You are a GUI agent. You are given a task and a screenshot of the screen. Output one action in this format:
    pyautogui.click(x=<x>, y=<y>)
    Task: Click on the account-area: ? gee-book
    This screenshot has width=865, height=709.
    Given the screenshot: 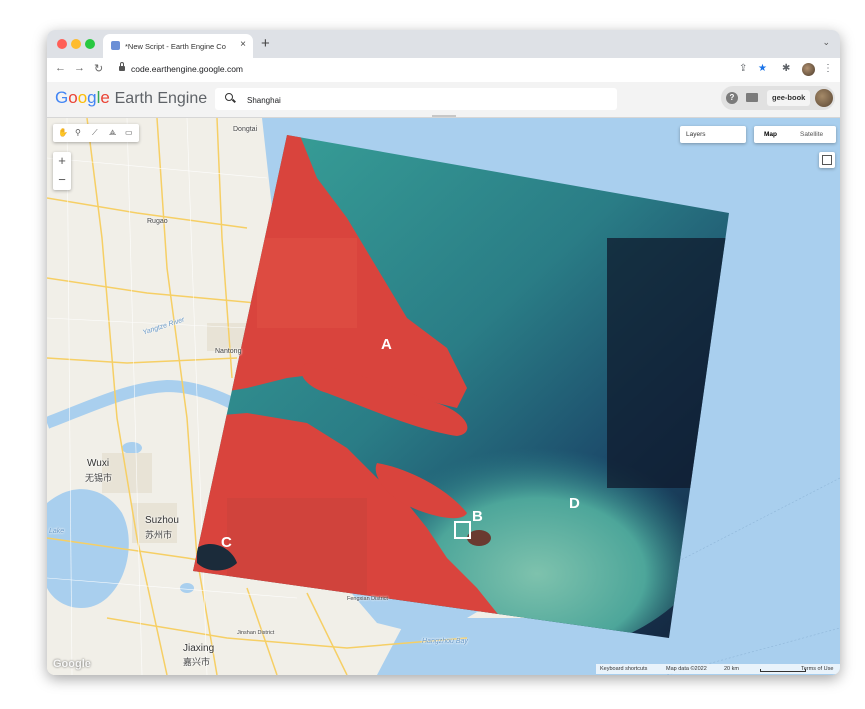 What is the action you would take?
    pyautogui.click(x=778, y=98)
    